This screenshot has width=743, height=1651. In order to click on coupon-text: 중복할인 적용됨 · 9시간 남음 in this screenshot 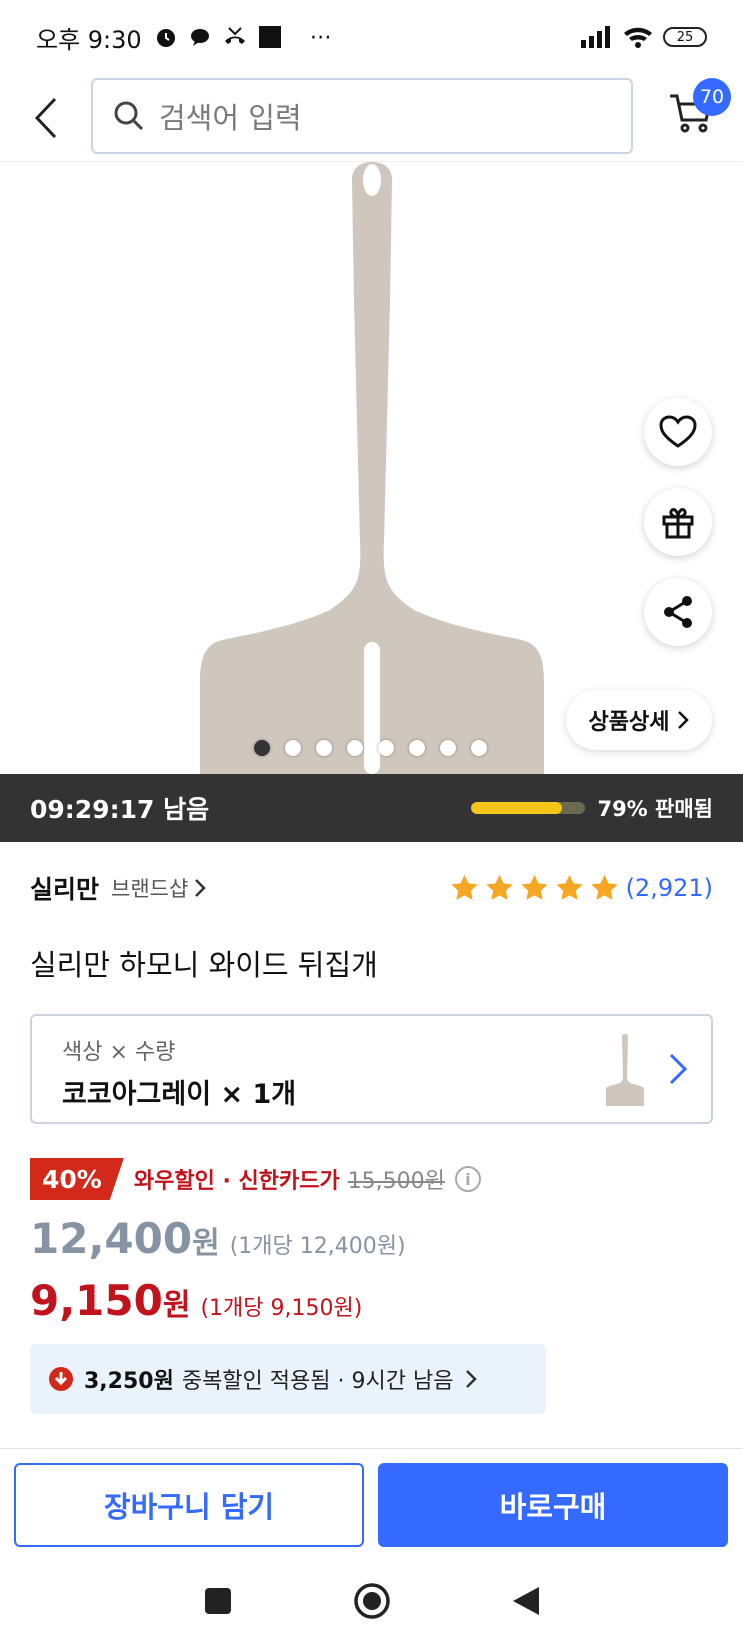, I will do `click(317, 1381)`.